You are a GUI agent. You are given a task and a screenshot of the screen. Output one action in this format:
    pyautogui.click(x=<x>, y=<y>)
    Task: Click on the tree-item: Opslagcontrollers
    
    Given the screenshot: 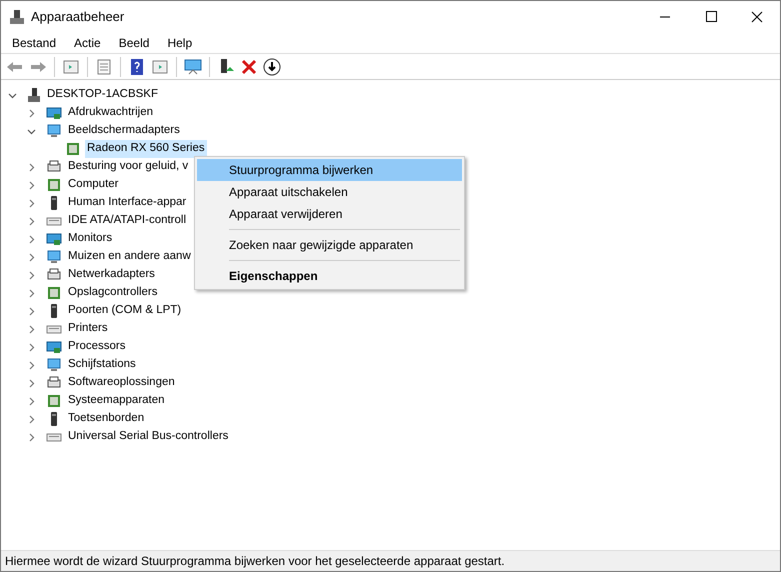 What is the action you would take?
    pyautogui.click(x=113, y=293)
    